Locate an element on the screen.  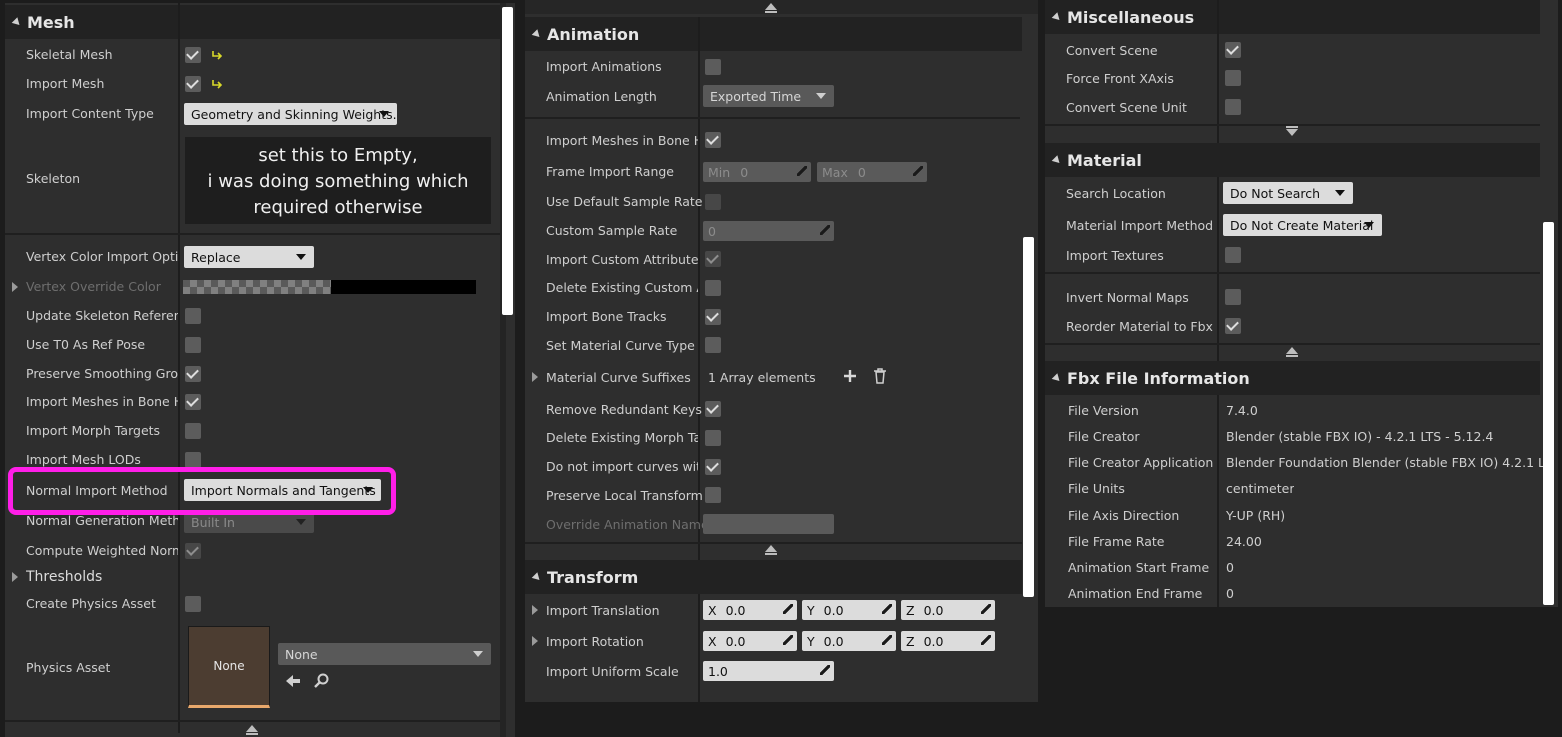
arrow-left-icon is located at coordinates (293, 681).